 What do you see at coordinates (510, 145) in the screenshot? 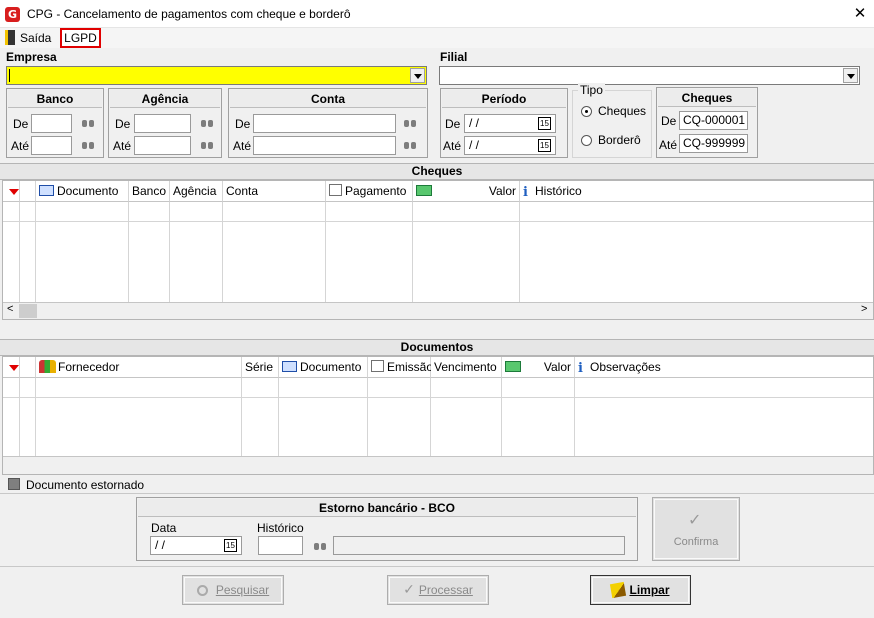
I see `periodo-ate-input: / / 15` at bounding box center [510, 145].